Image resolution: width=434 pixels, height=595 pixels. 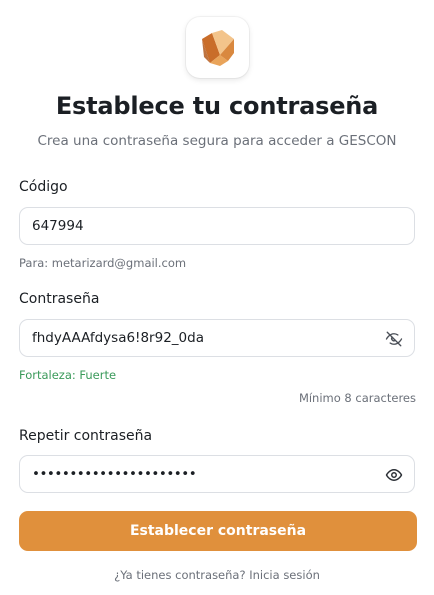 I want to click on password-strength-indicator: Fortaleza: Fuerte, so click(x=68, y=375).